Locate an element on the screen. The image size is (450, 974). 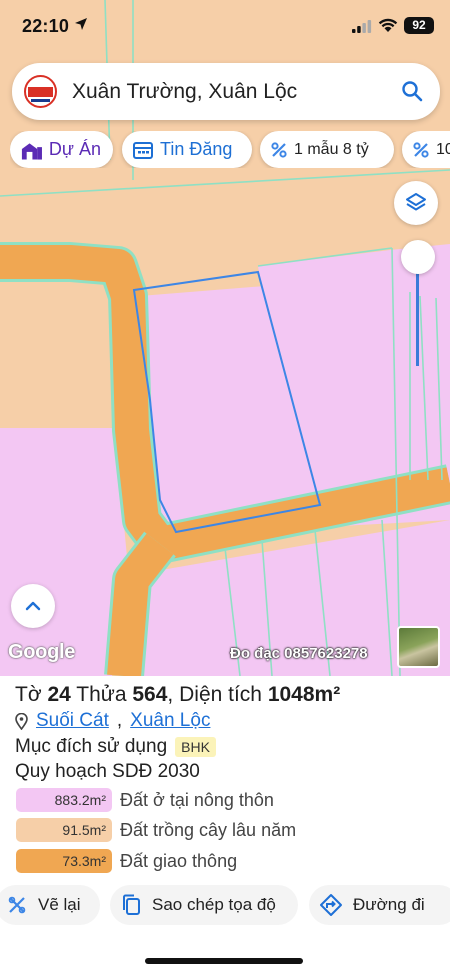
redraw-icon is located at coordinates (17, 905).